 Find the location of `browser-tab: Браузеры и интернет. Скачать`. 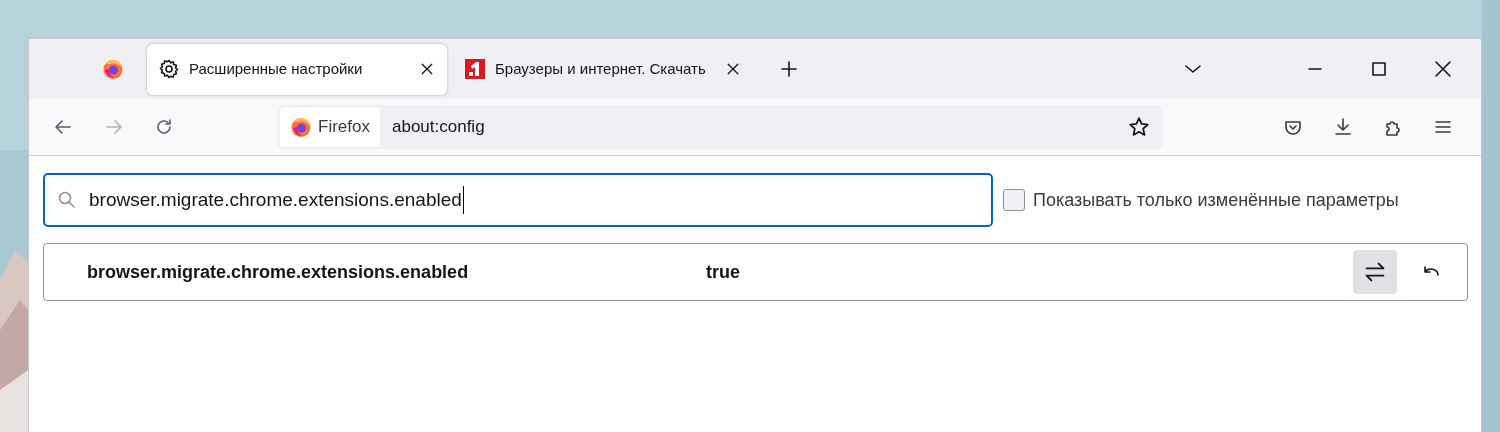

browser-tab: Браузеры и интернет. Скачать is located at coordinates (603, 69).